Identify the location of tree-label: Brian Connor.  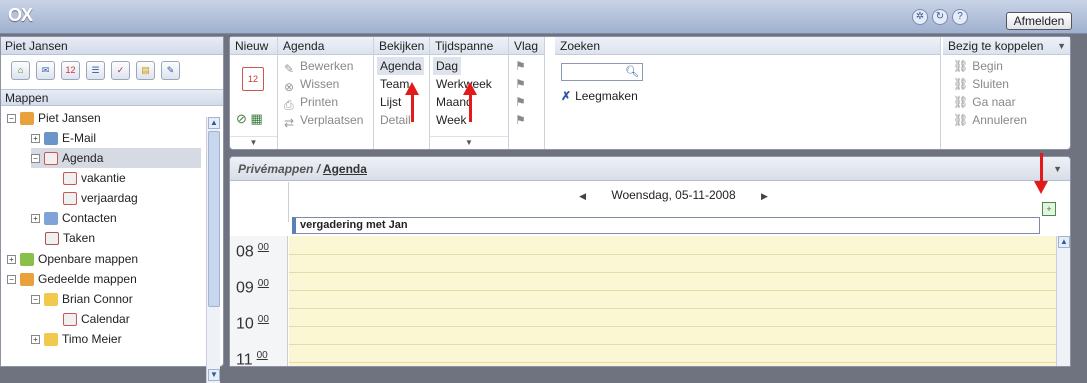
(97, 299).